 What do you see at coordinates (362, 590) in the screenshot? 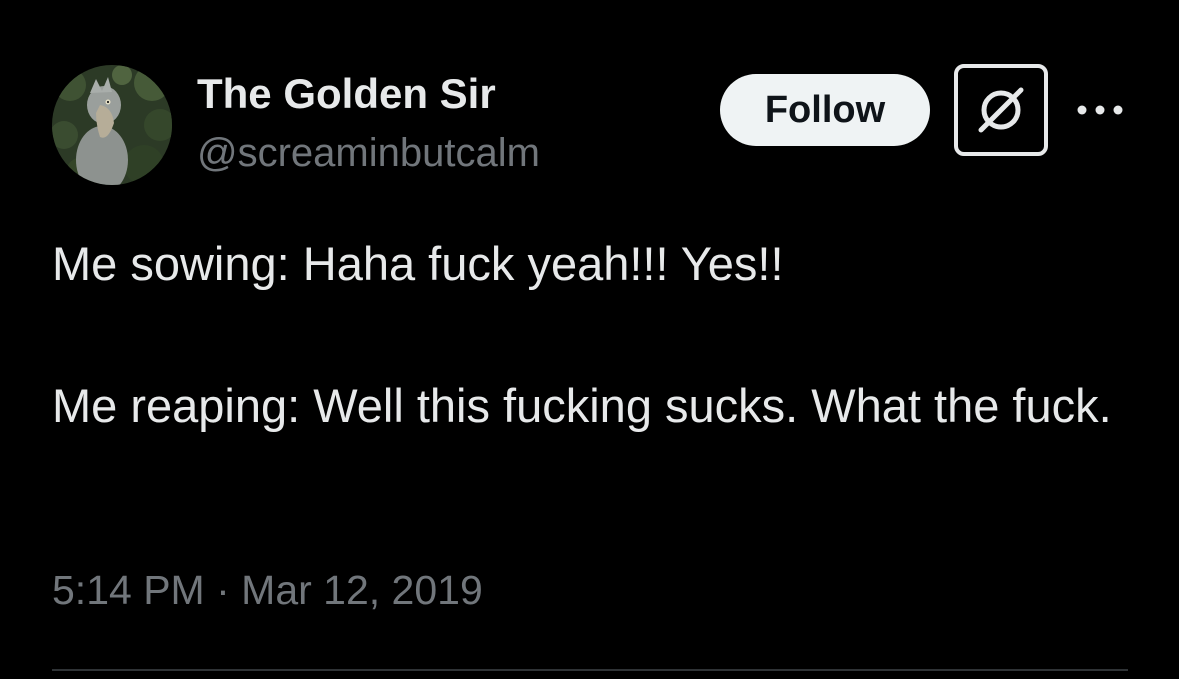
I see `tweet-date: Mar 12, 2019` at bounding box center [362, 590].